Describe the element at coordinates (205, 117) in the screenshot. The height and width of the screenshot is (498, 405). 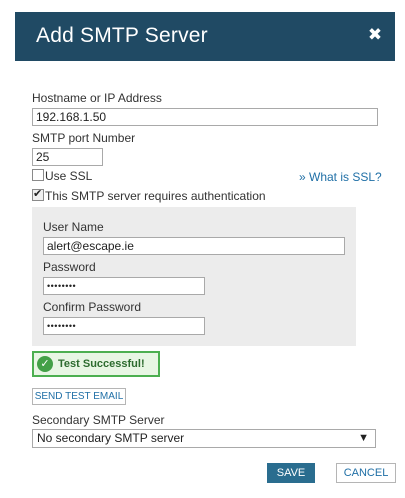
I see `hostname-input: 192.168.1.50` at that location.